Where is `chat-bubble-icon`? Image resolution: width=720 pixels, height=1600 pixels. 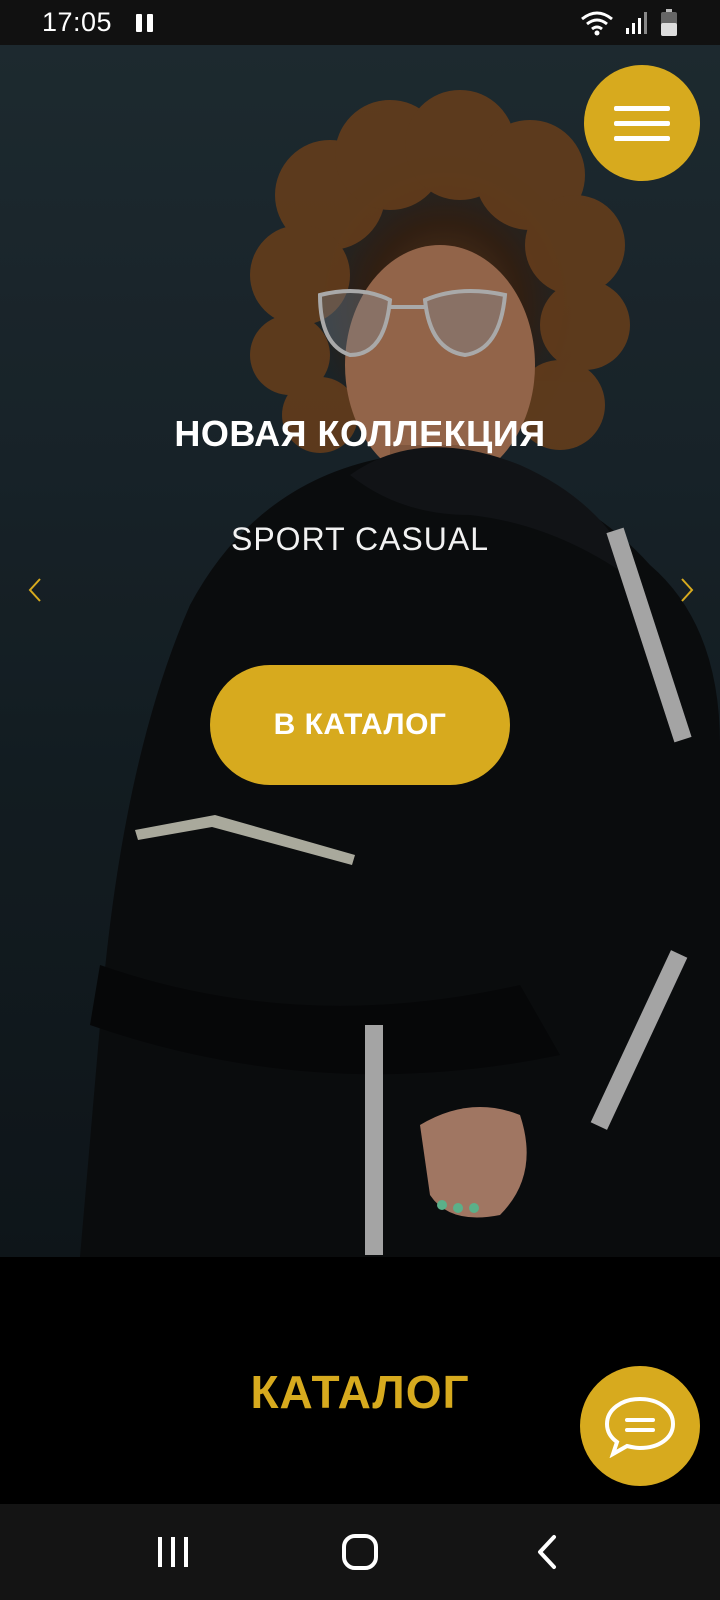 chat-bubble-icon is located at coordinates (640, 1427).